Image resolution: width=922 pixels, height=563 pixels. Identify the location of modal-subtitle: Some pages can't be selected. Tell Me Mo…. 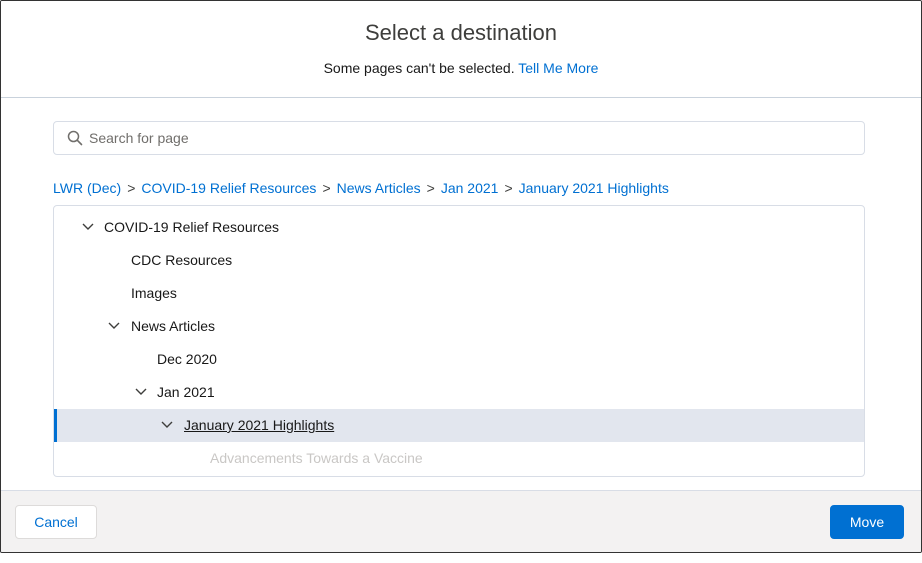
(461, 68).